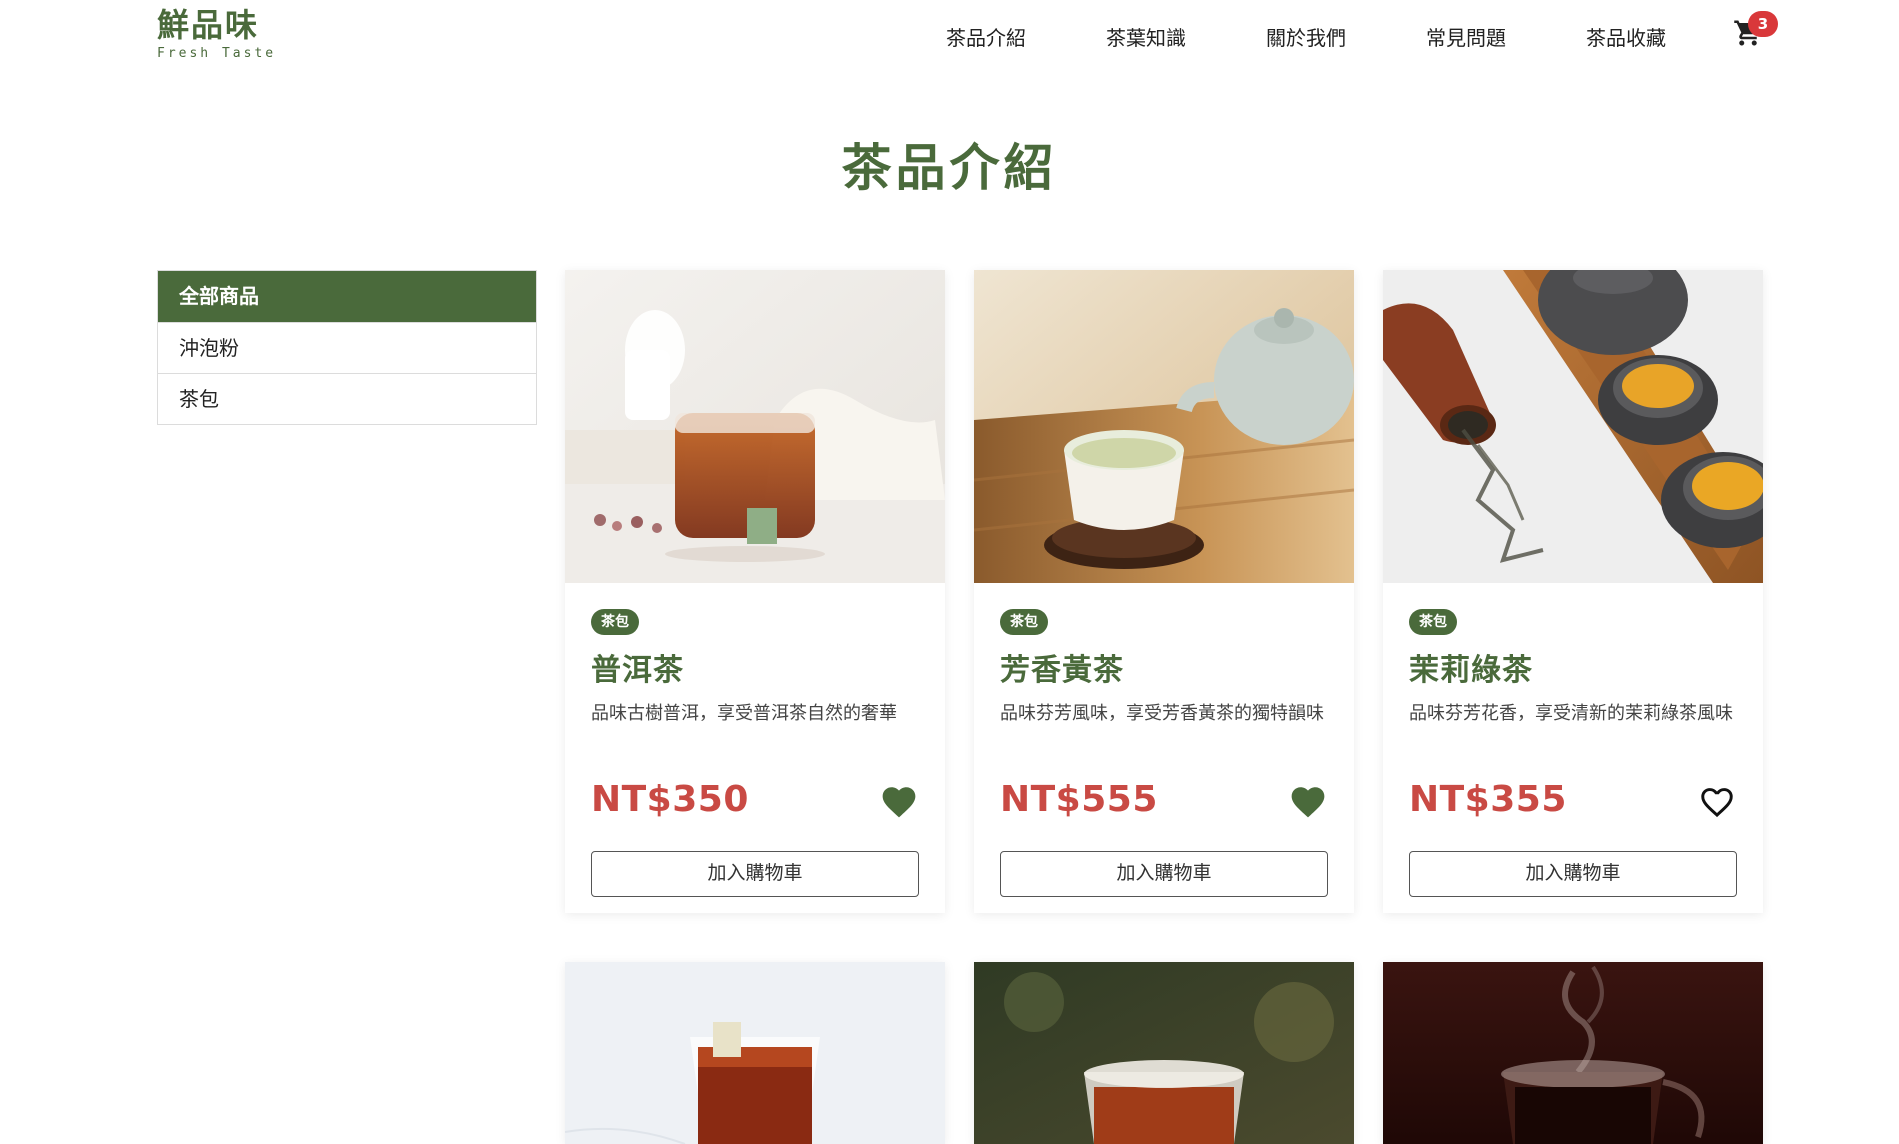 This screenshot has height=1144, width=1899. Describe the element at coordinates (1079, 799) in the screenshot. I see `product-price: NT$555` at that location.